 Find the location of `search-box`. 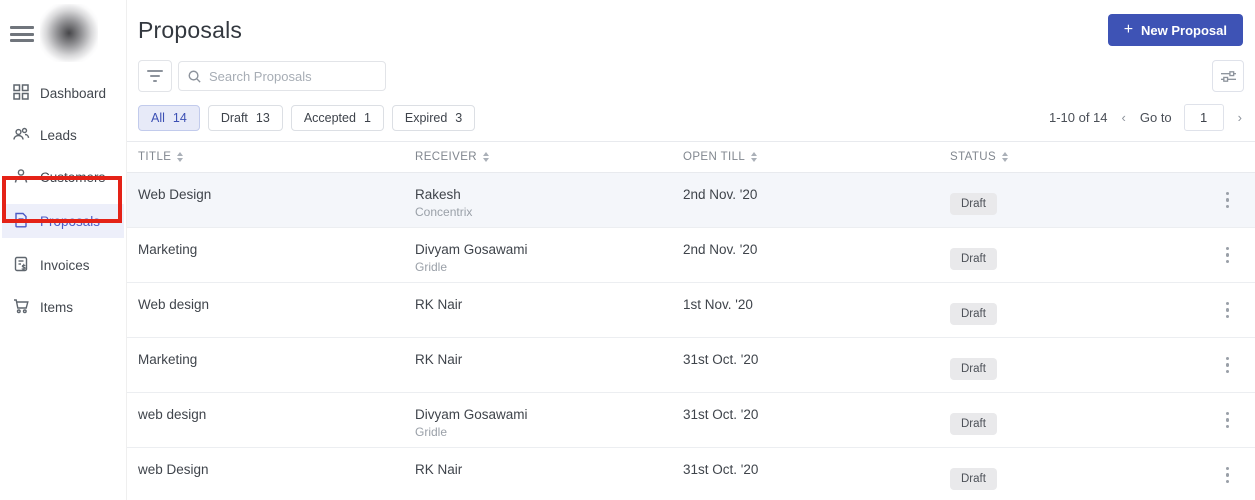

search-box is located at coordinates (282, 76).